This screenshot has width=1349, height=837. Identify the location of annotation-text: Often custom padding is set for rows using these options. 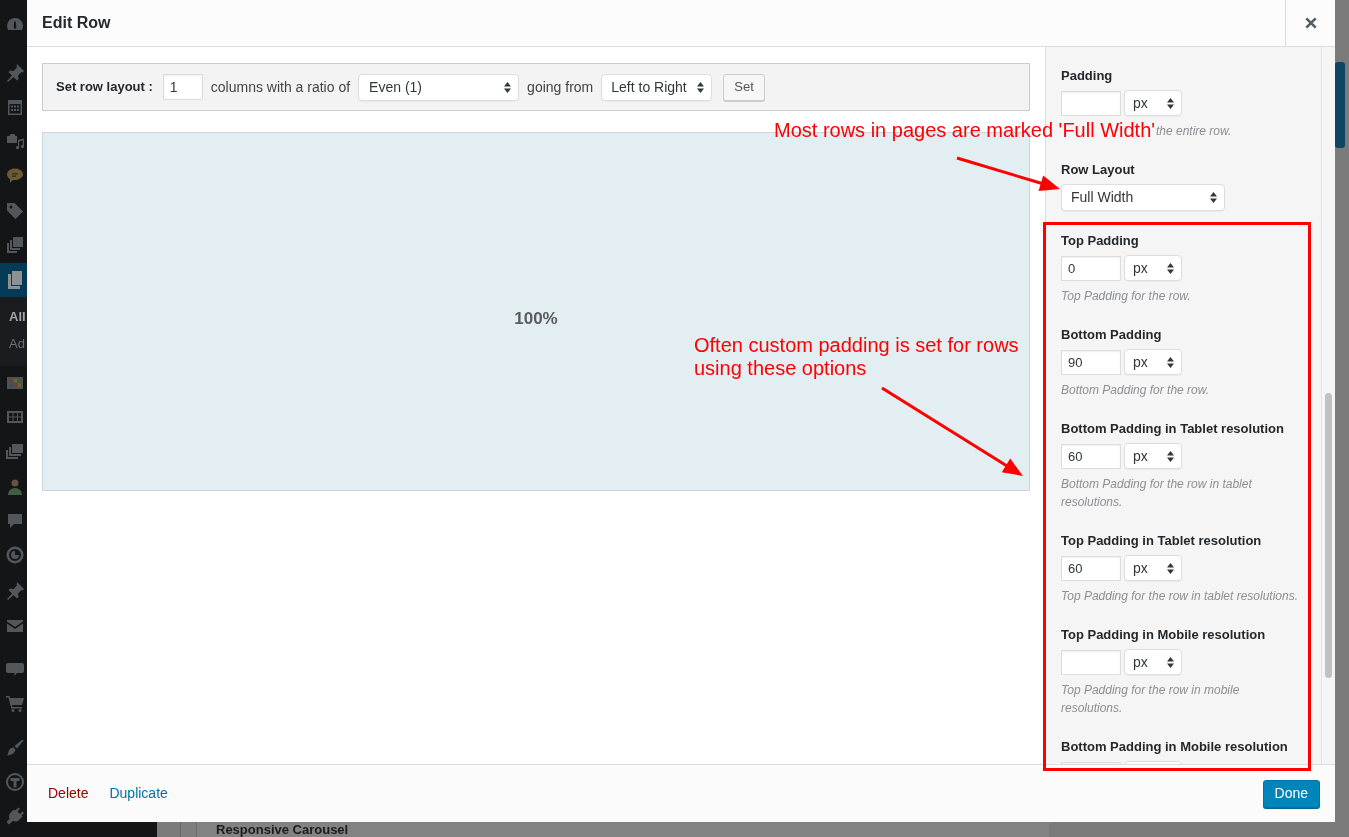
(857, 357).